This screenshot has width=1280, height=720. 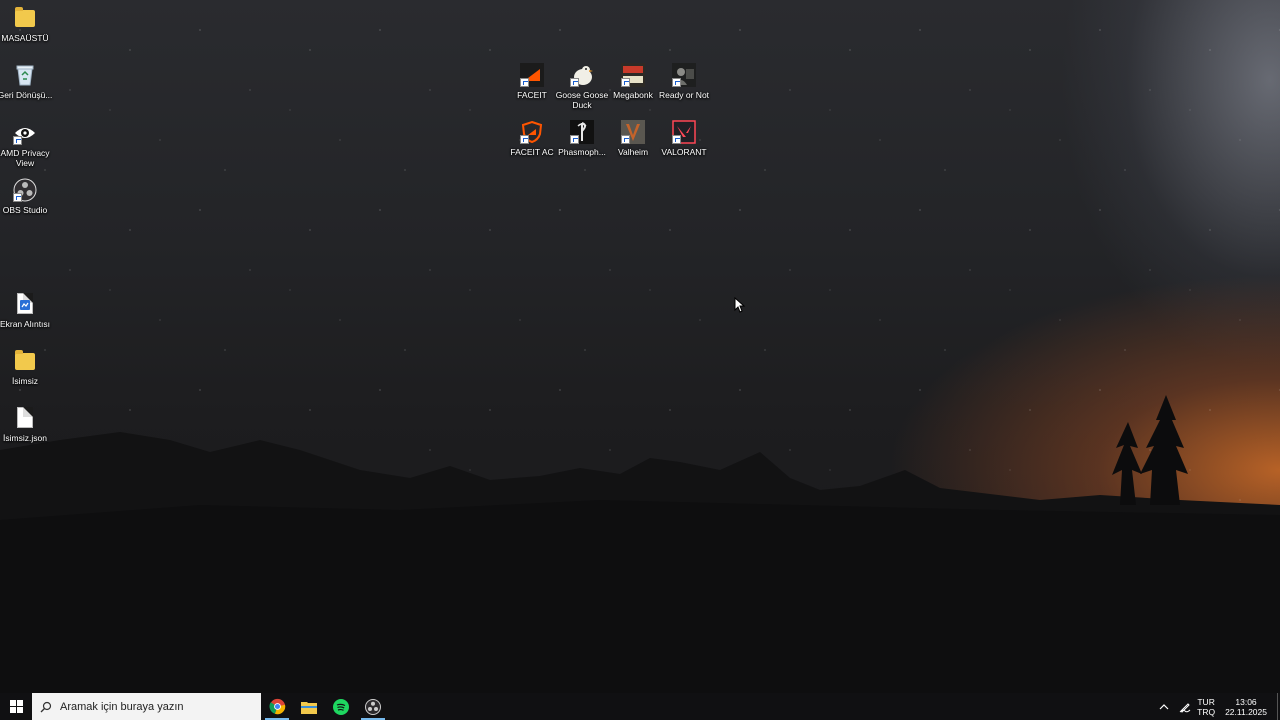 I want to click on desktop-icon-label: Ready or Not, so click(x=684, y=95).